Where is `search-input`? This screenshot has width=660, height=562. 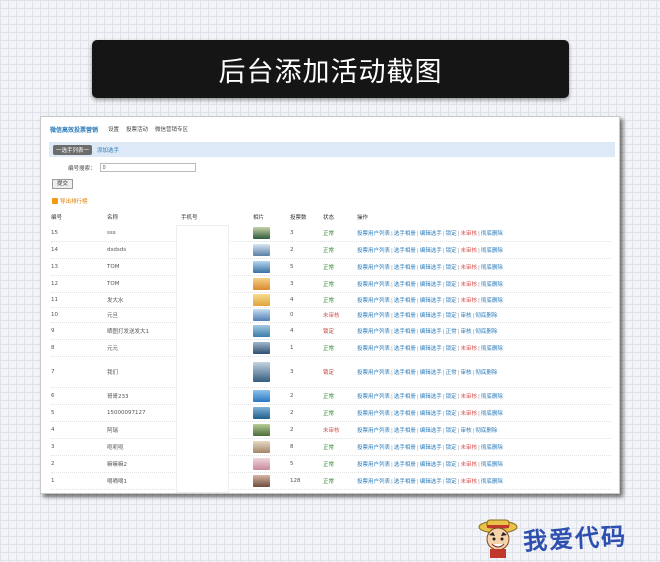
search-input is located at coordinates (147, 167).